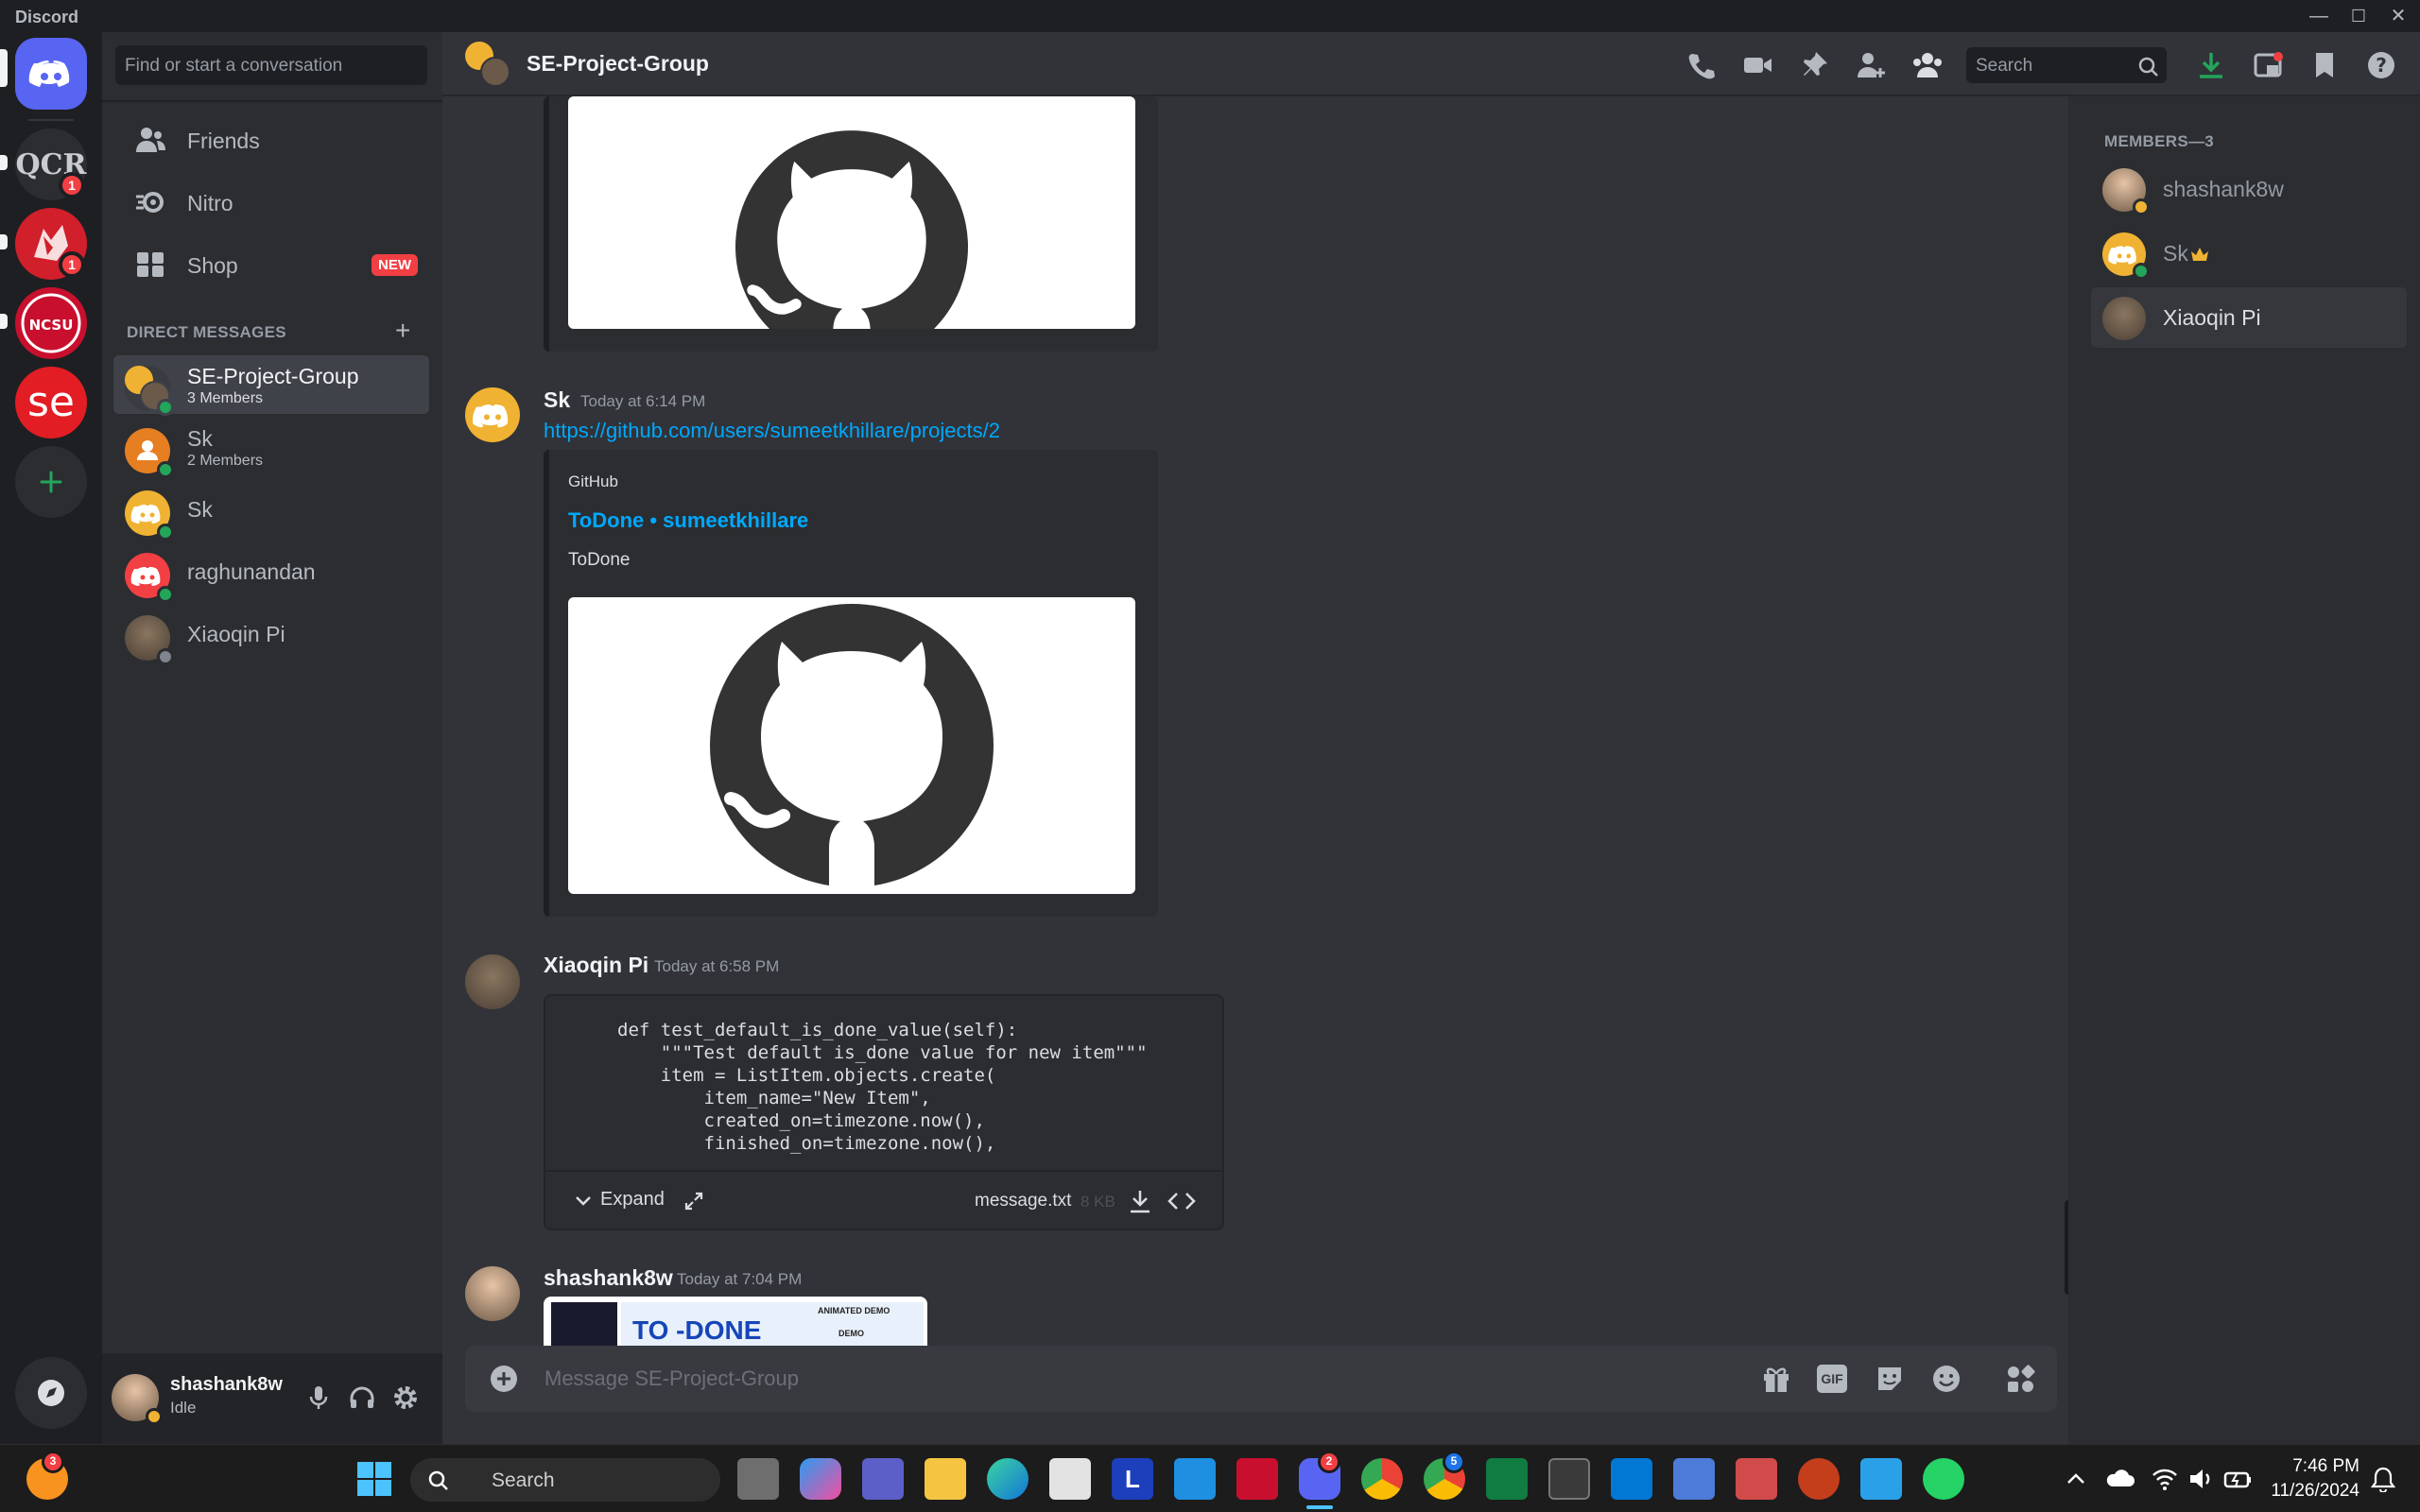 The image size is (2420, 1512). I want to click on server-se: se, so click(51, 402).